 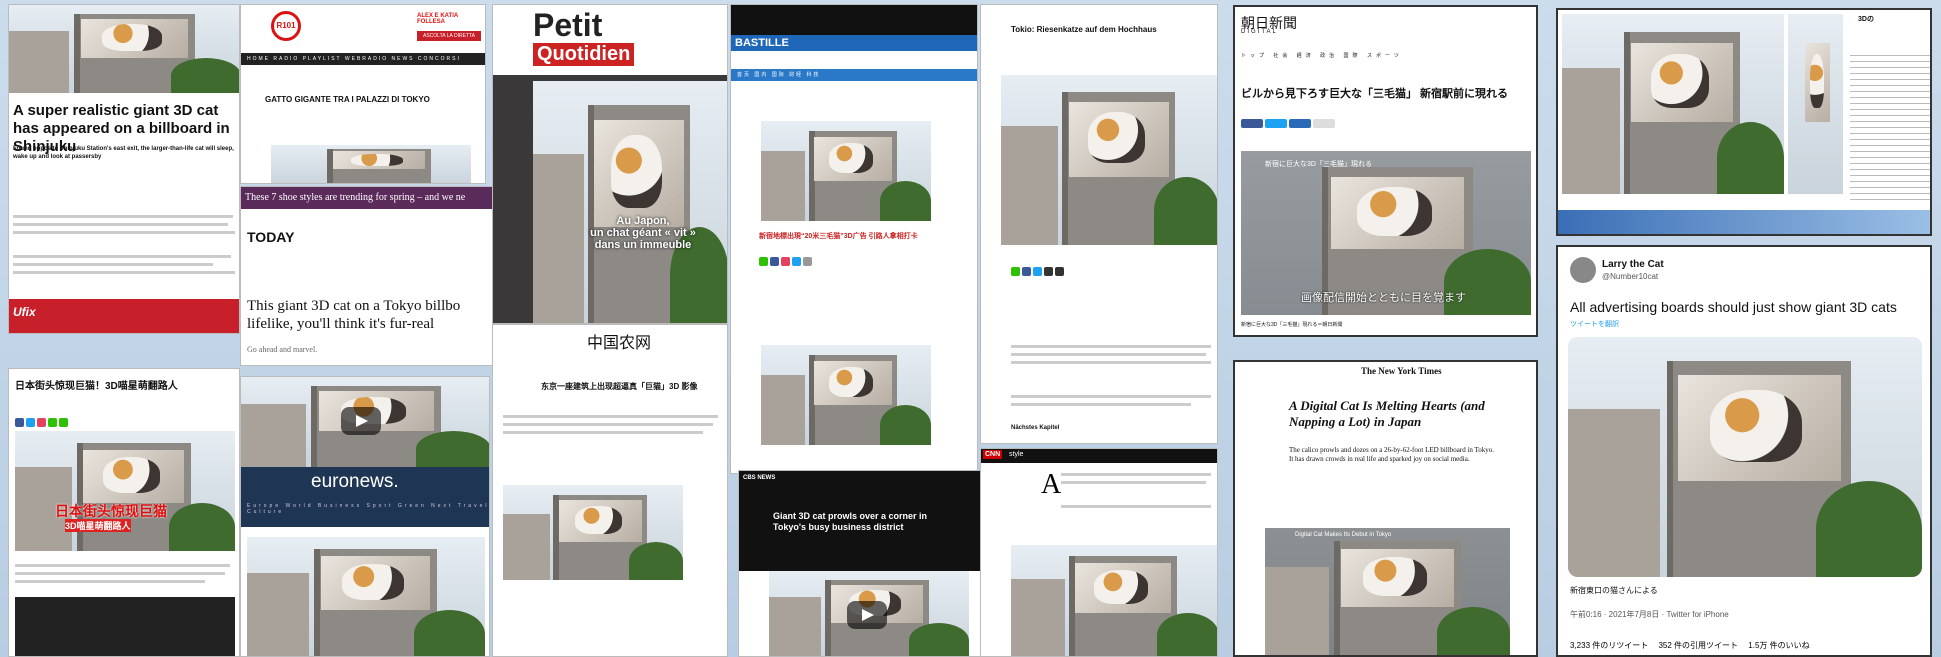 I want to click on article-title: 东京一座建筑上出现超逼真「巨猫」3D 影像, so click(x=619, y=386).